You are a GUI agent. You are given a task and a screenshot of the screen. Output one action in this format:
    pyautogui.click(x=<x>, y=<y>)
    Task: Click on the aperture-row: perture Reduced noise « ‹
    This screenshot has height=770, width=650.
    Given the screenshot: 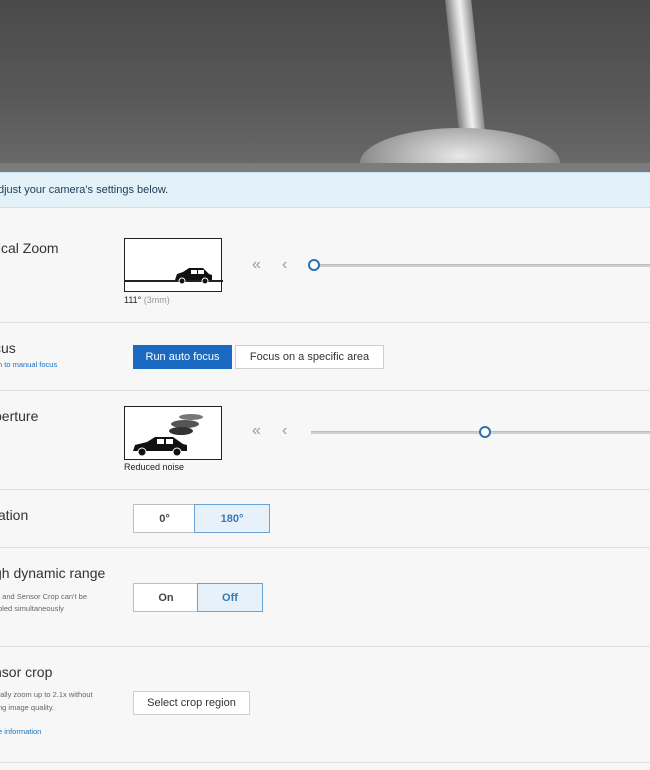 What is the action you would take?
    pyautogui.click(x=325, y=440)
    